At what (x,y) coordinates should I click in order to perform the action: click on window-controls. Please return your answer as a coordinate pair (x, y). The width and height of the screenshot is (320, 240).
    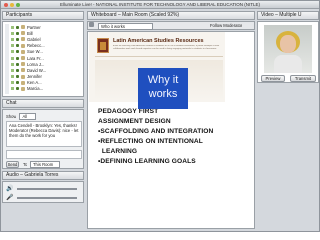
    Looking at the image, I should click on (12, 5).